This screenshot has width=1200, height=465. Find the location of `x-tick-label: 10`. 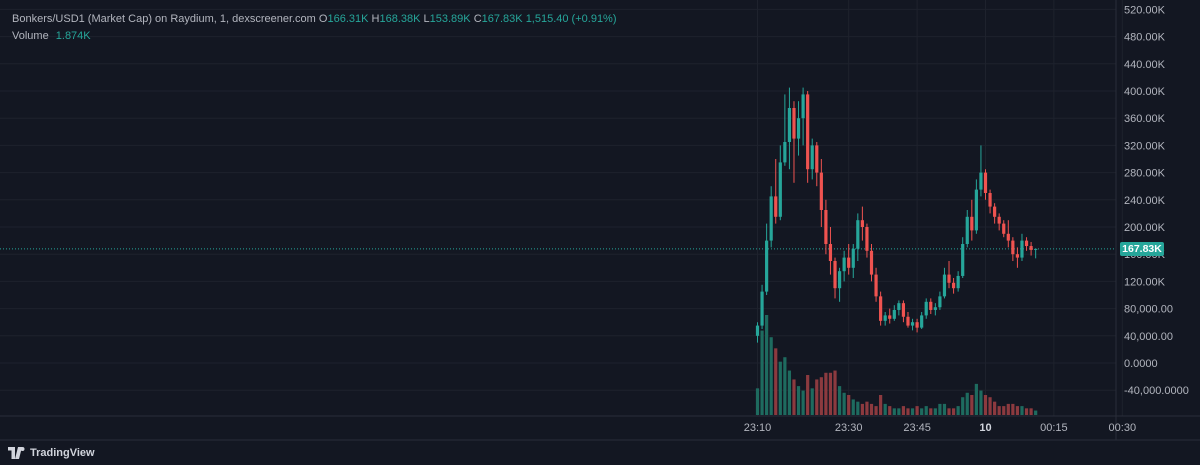

x-tick-label: 10 is located at coordinates (985, 428).